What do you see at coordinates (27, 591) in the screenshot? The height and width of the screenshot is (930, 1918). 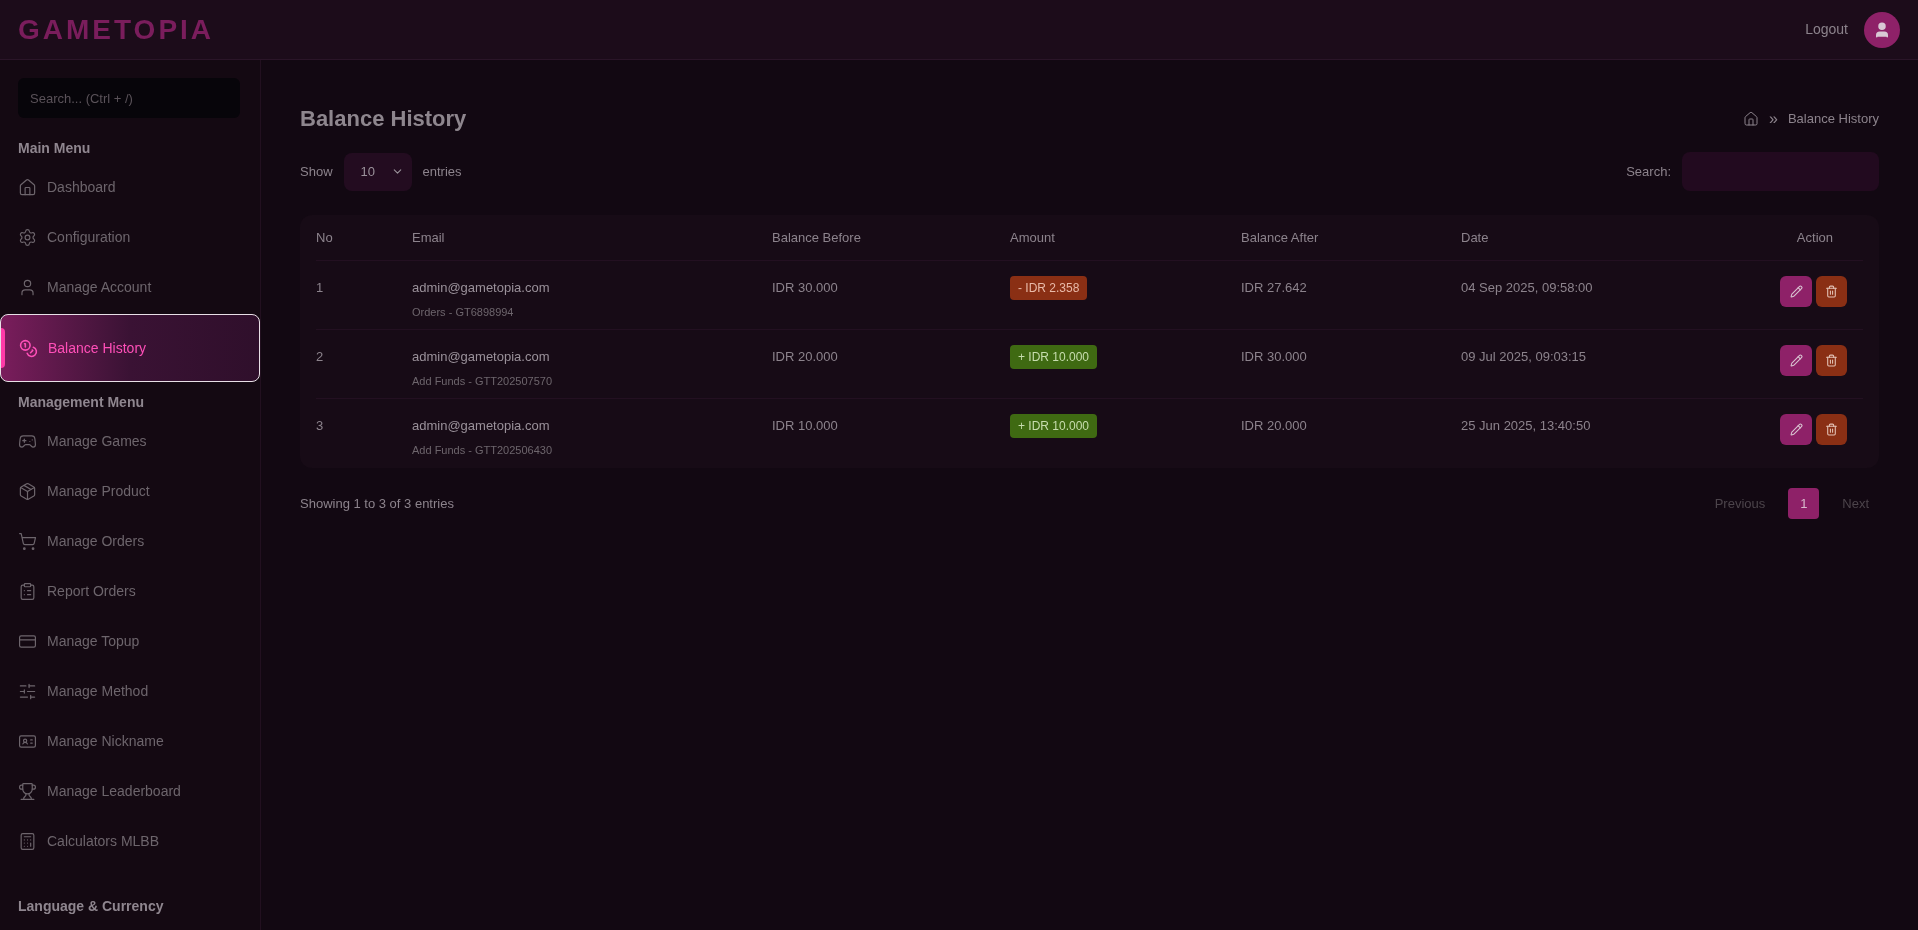 I see `clipboard-icon` at bounding box center [27, 591].